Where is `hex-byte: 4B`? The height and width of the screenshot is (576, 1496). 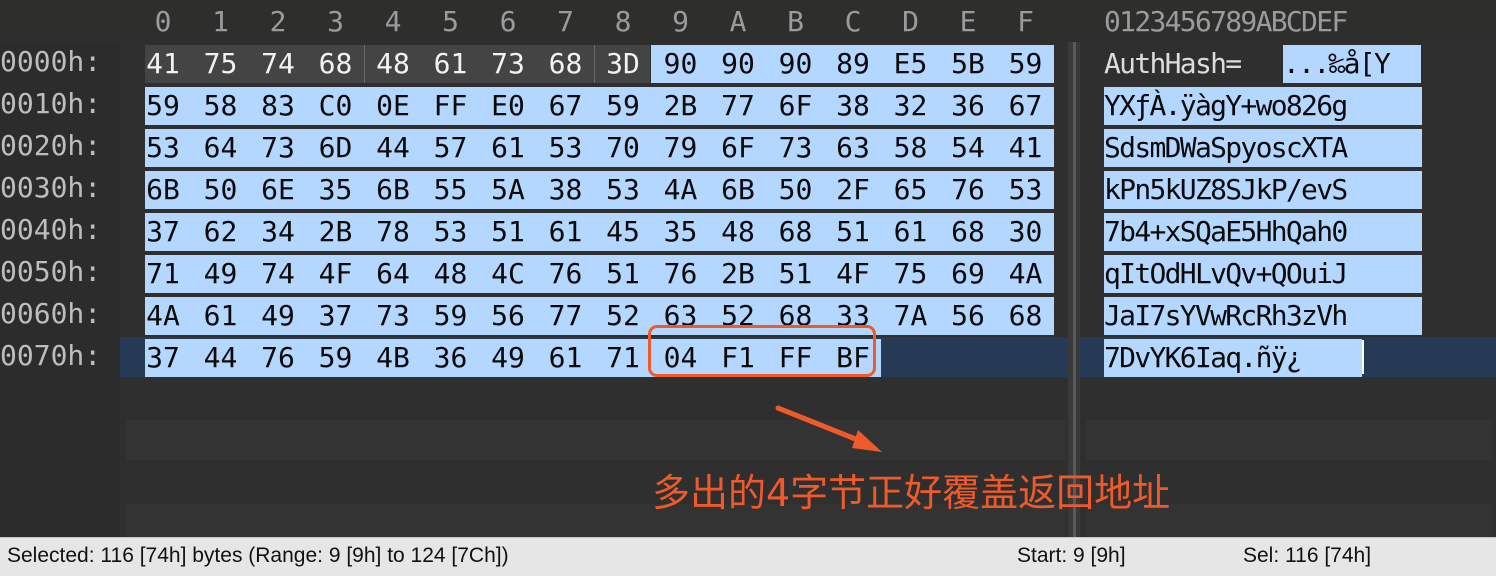
hex-byte: 4B is located at coordinates (393, 358).